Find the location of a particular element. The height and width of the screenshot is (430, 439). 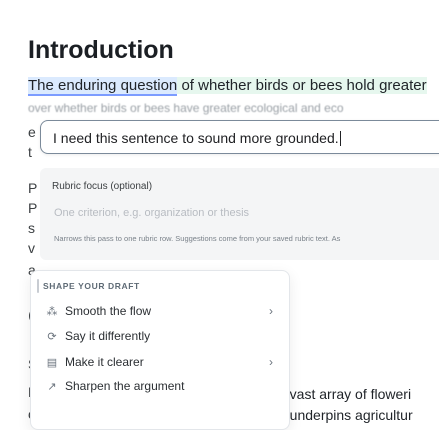

menu-header: SHAPE YOUR DRAFT is located at coordinates (91, 286).